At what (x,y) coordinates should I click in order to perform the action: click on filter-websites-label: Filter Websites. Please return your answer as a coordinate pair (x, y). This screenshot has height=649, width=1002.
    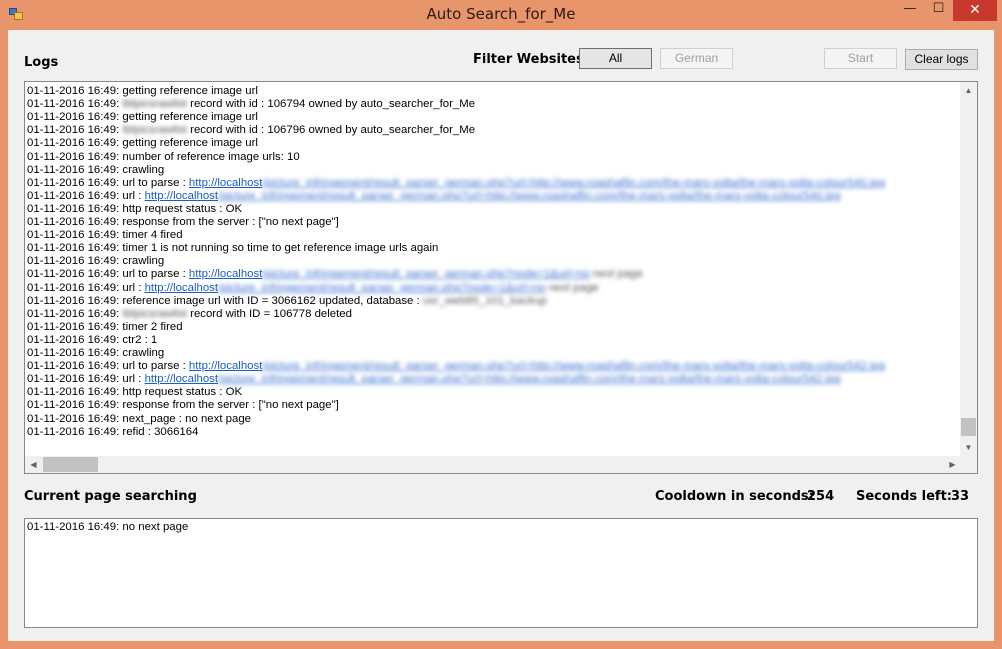
    Looking at the image, I should click on (528, 59).